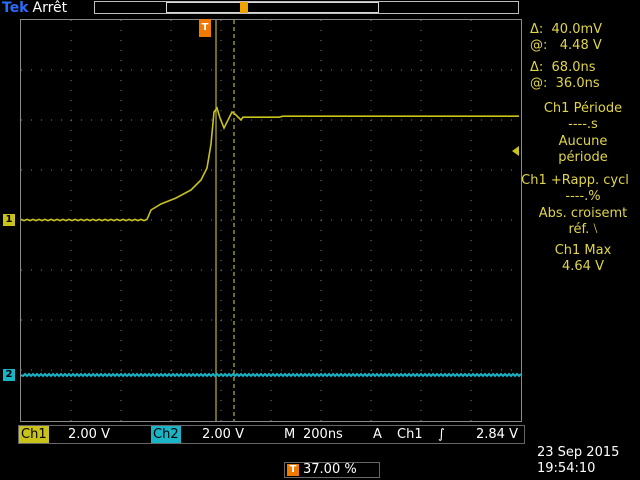  What do you see at coordinates (583, 141) in the screenshot?
I see `meas-period-note: Aucune` at bounding box center [583, 141].